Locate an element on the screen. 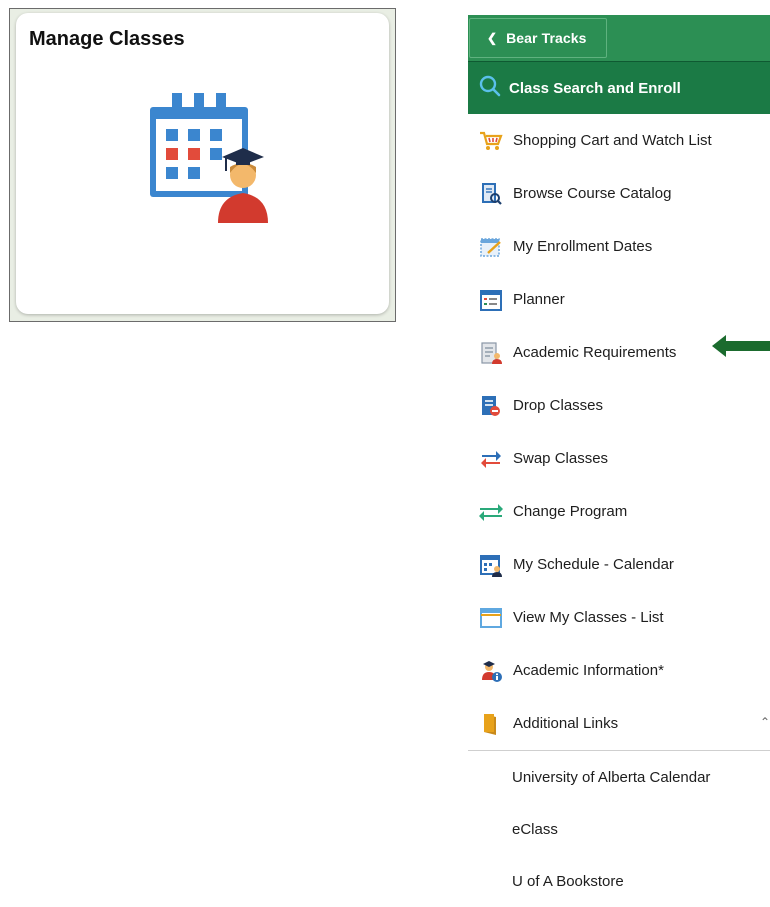  sub-item-ualberta-calendar: University of Alberta Calendar is located at coordinates (619, 777).